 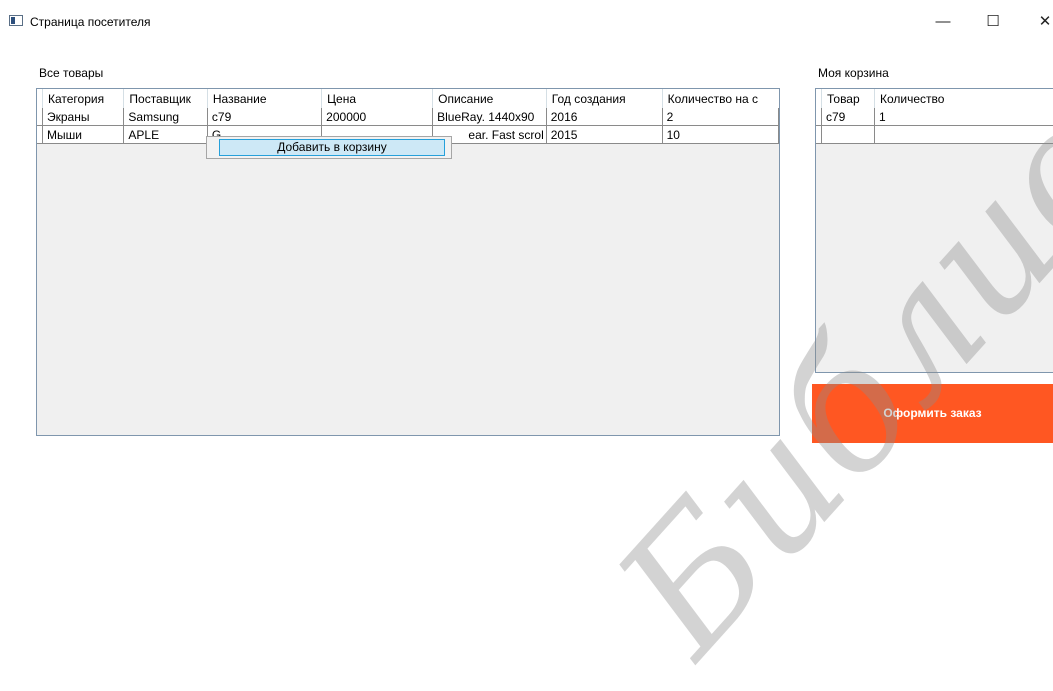 I want to click on maximize-button: ☐, so click(x=993, y=22).